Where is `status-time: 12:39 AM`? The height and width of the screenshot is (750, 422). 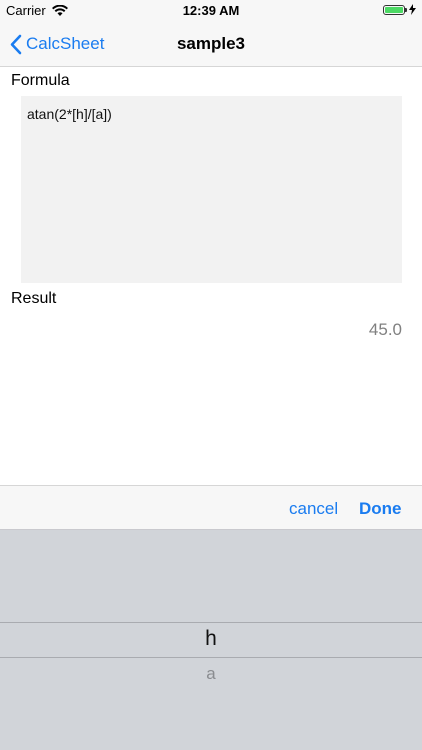
status-time: 12:39 AM is located at coordinates (211, 10).